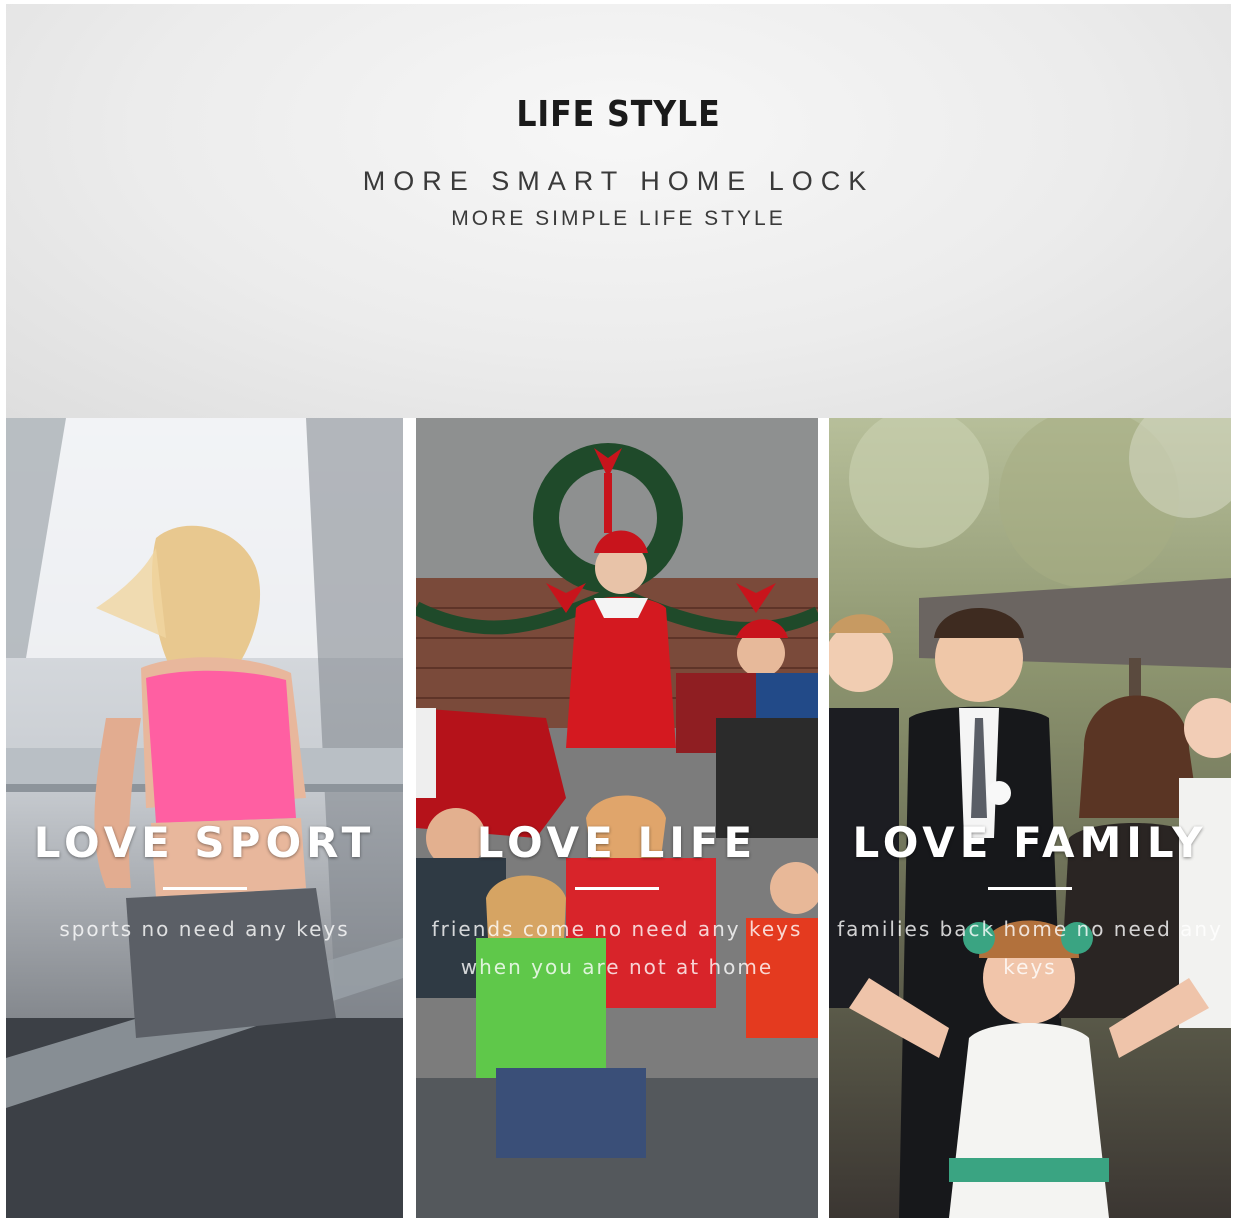 This screenshot has width=1236, height=1220. I want to click on sport-caption: sports no need any keys, so click(204, 929).